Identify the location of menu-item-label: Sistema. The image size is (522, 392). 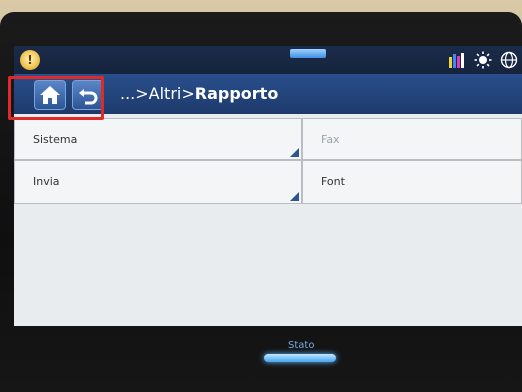
(55, 139).